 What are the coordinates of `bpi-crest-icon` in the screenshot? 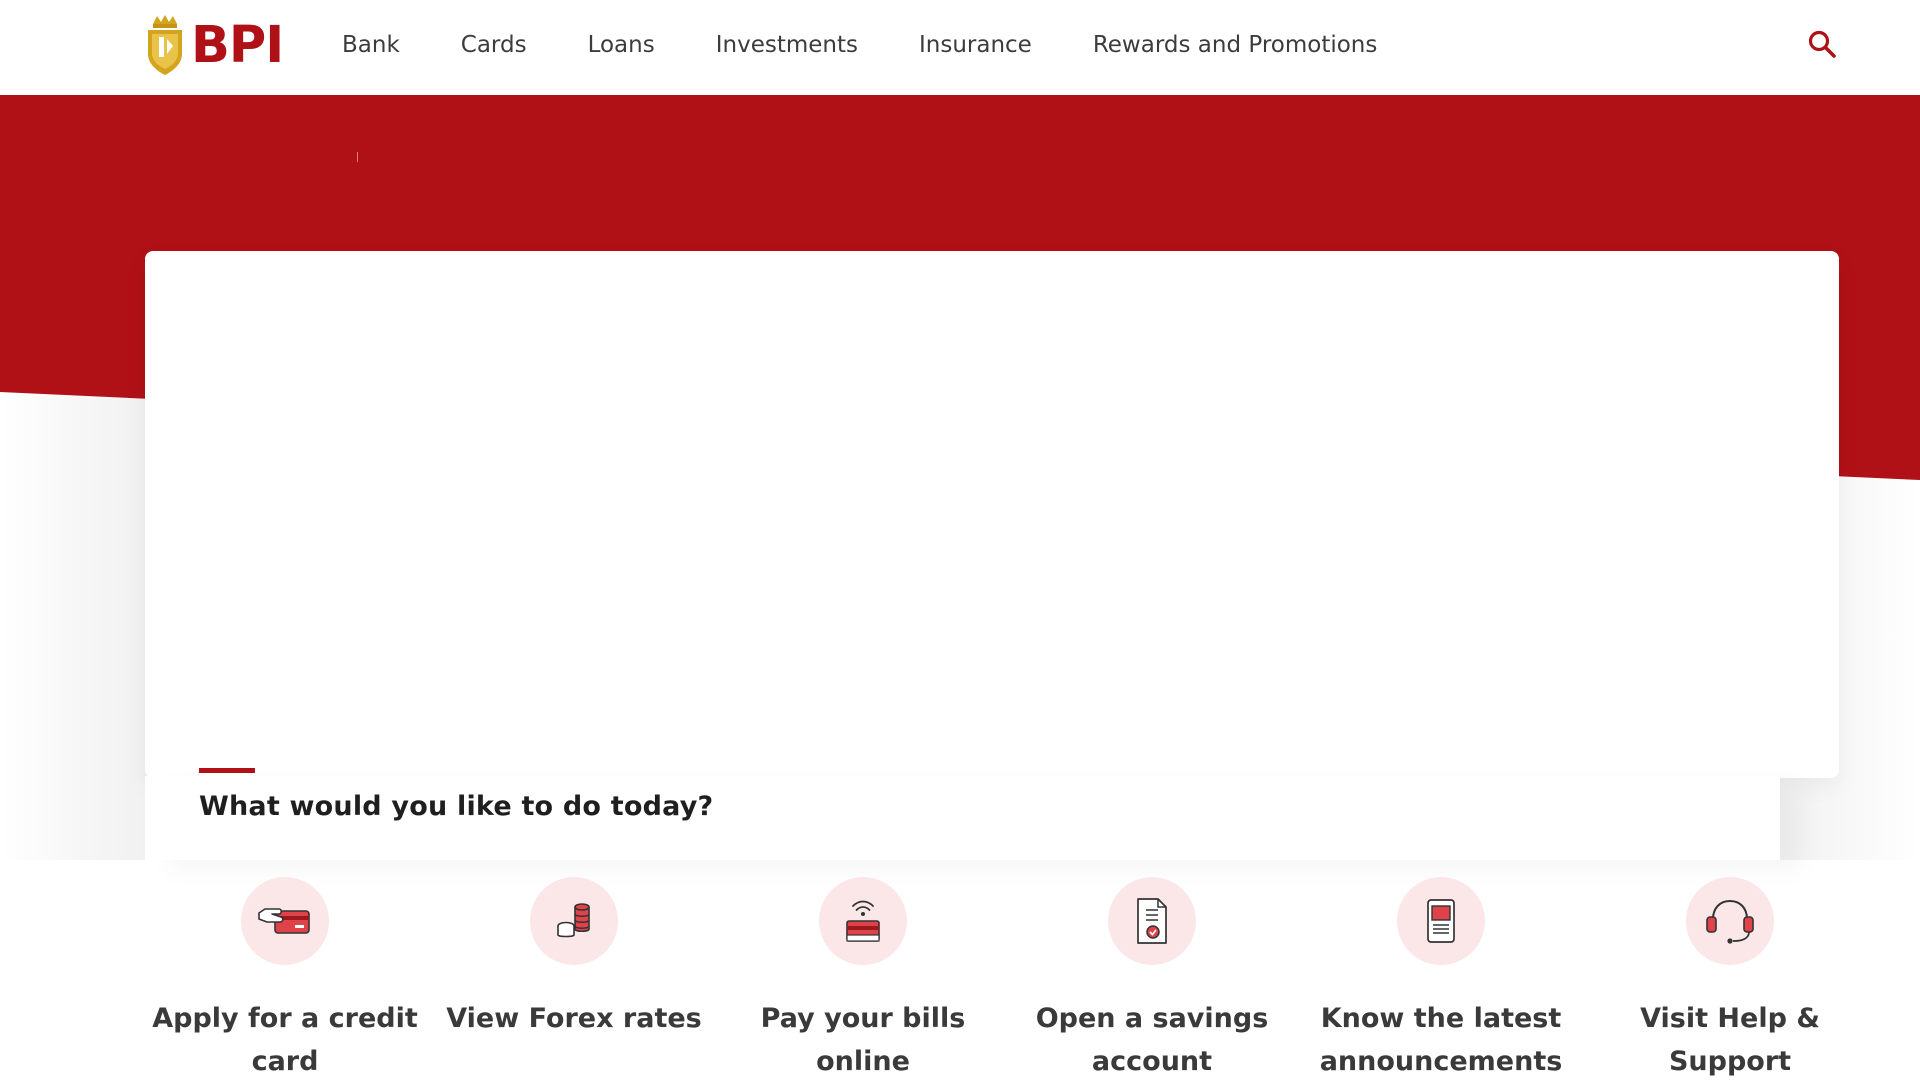 It's located at (165, 45).